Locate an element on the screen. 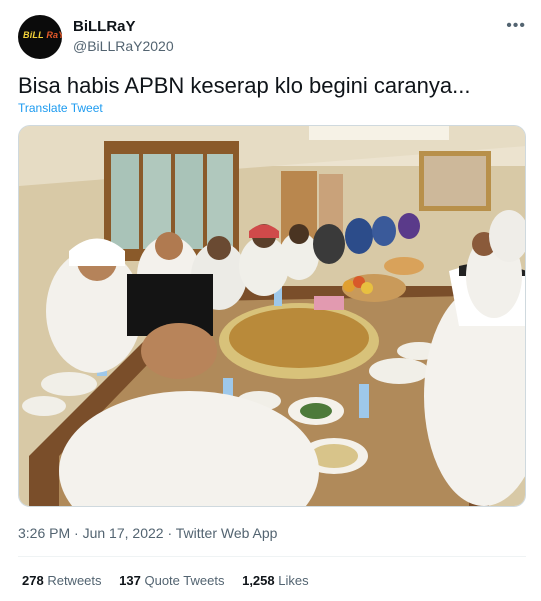 The image size is (541, 601). tweet-source-app: Twitter Web App is located at coordinates (227, 533).